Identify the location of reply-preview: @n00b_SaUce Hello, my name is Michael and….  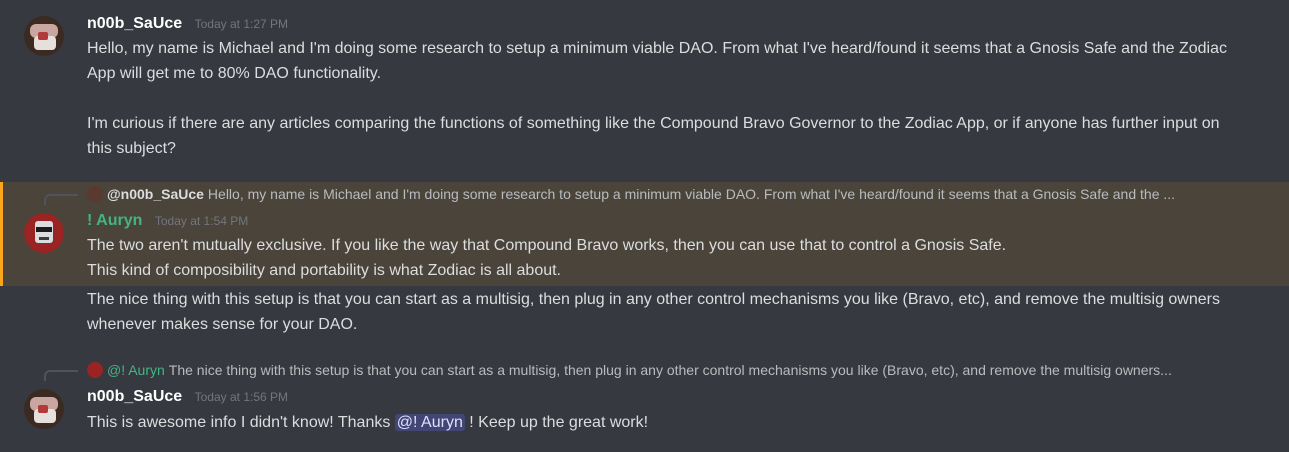
(662, 194).